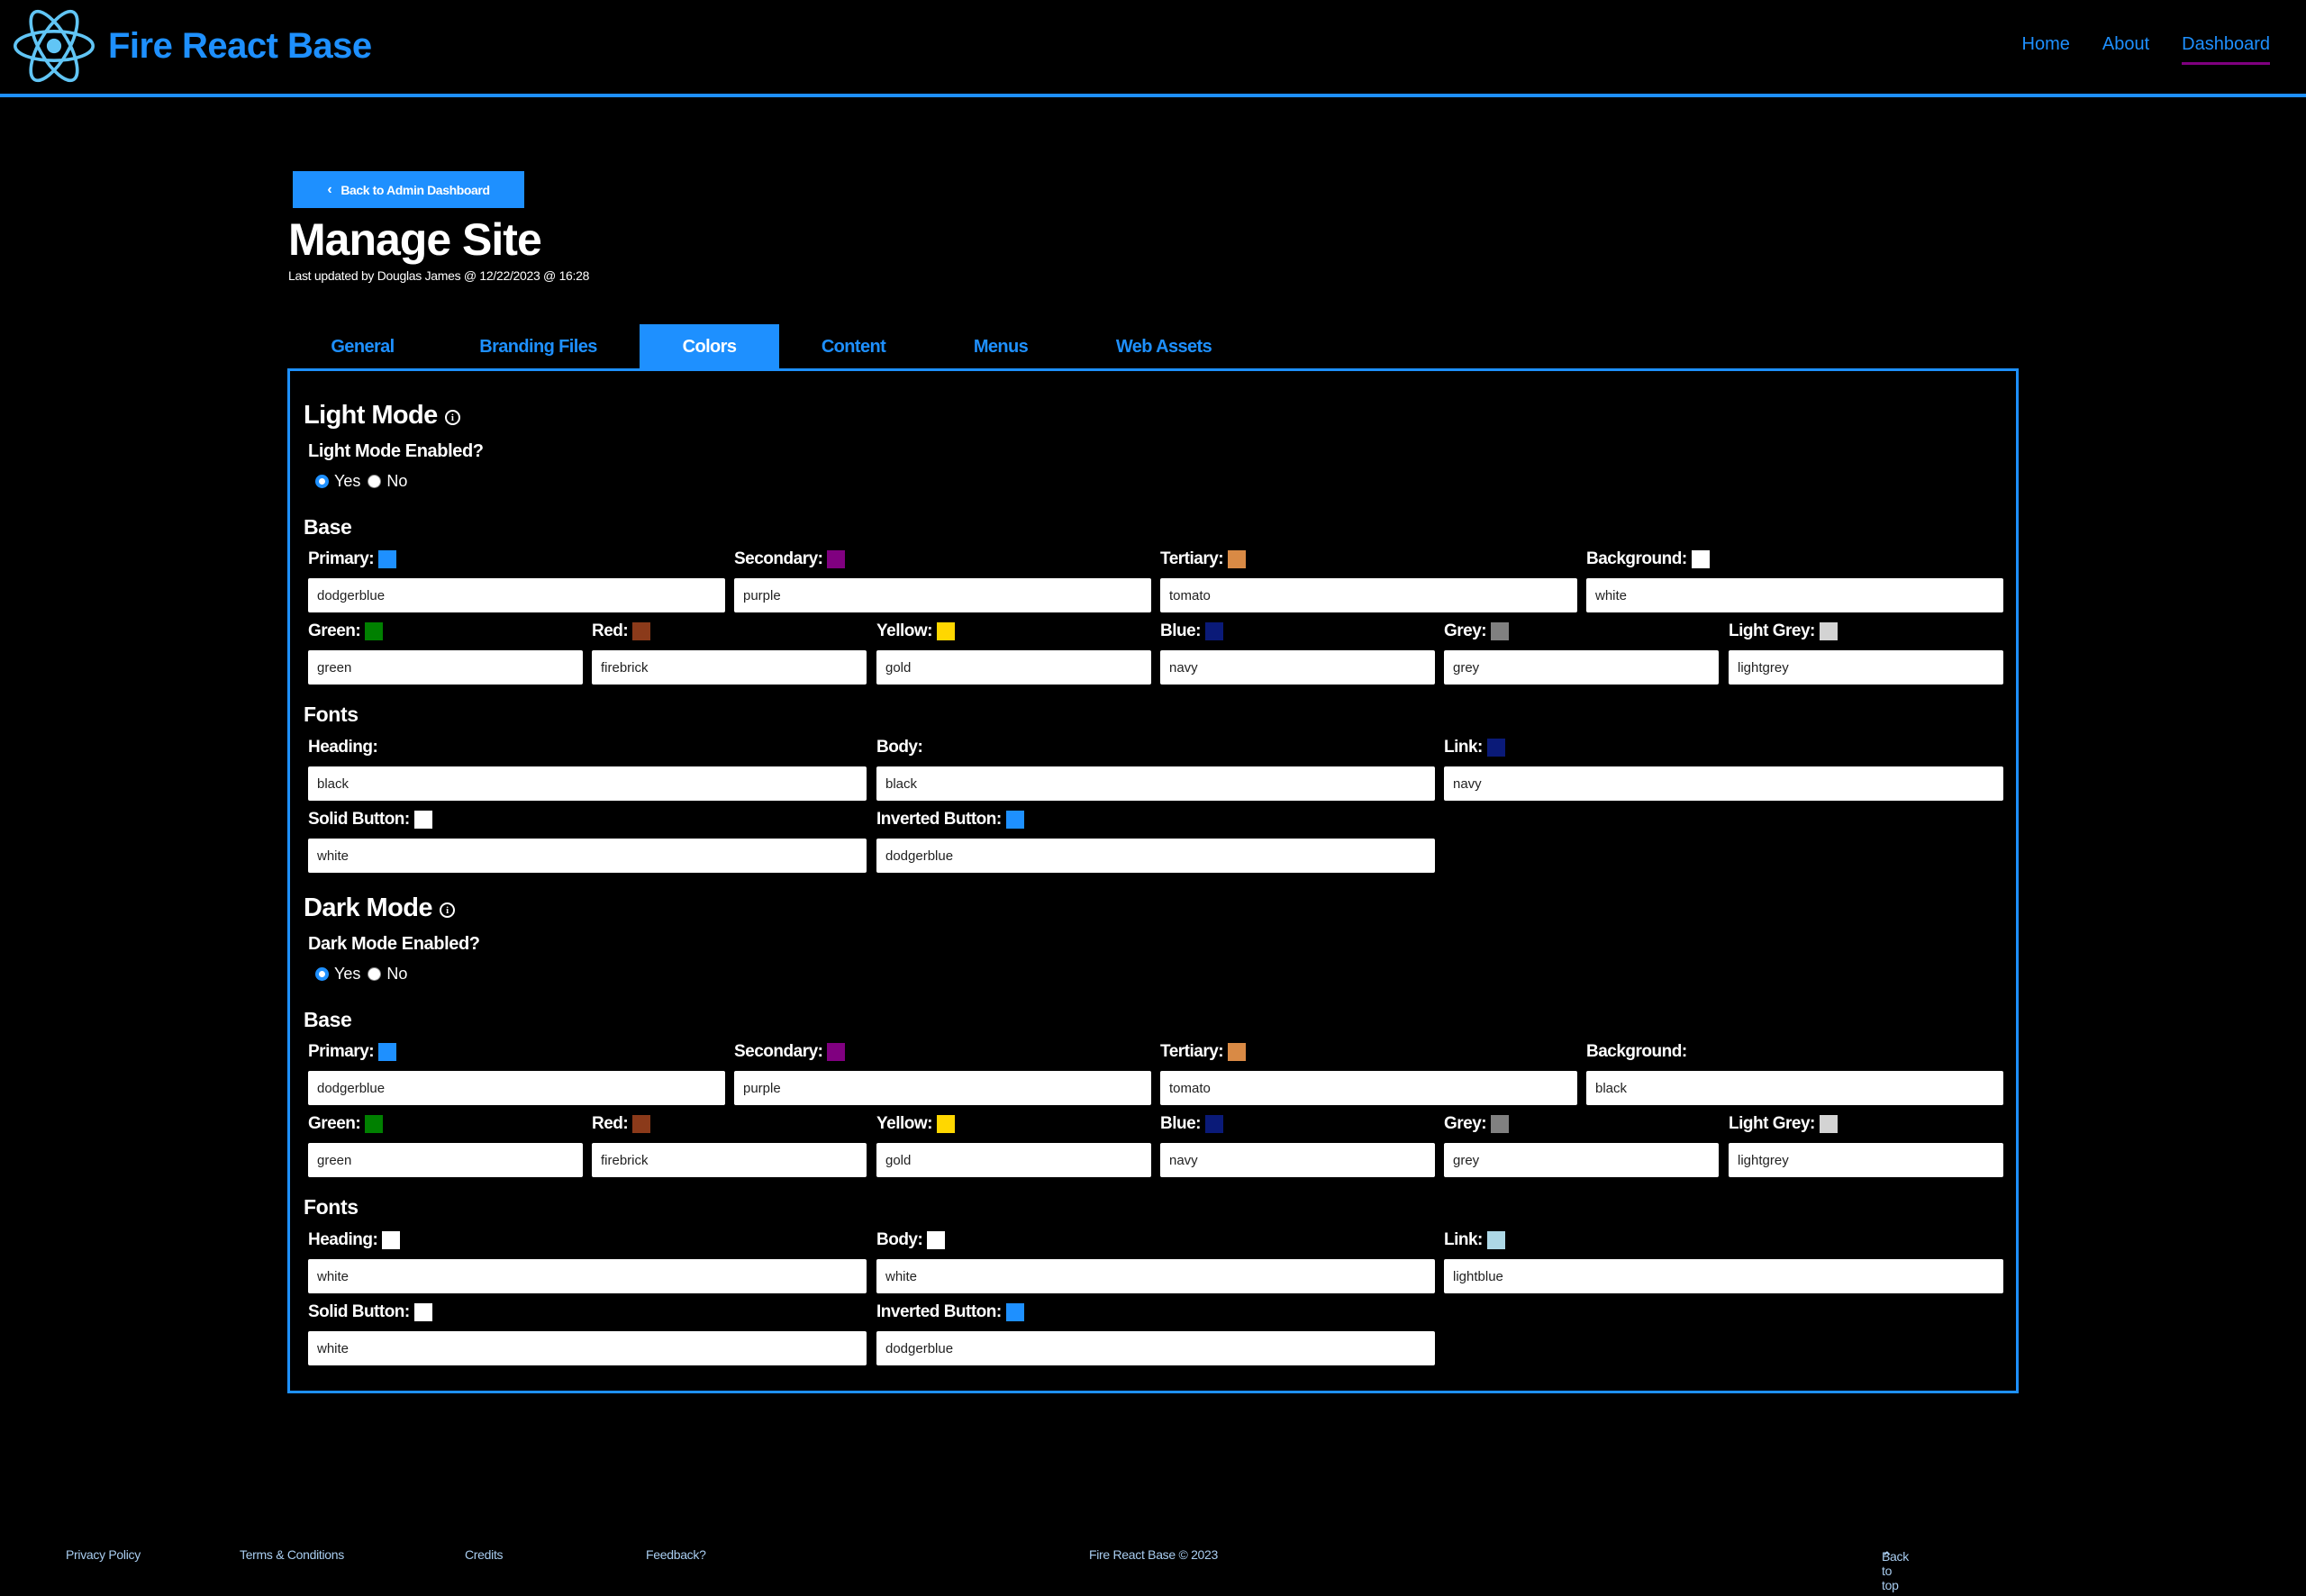 The width and height of the screenshot is (2306, 1596). What do you see at coordinates (1794, 595) in the screenshot?
I see `light-background-input` at bounding box center [1794, 595].